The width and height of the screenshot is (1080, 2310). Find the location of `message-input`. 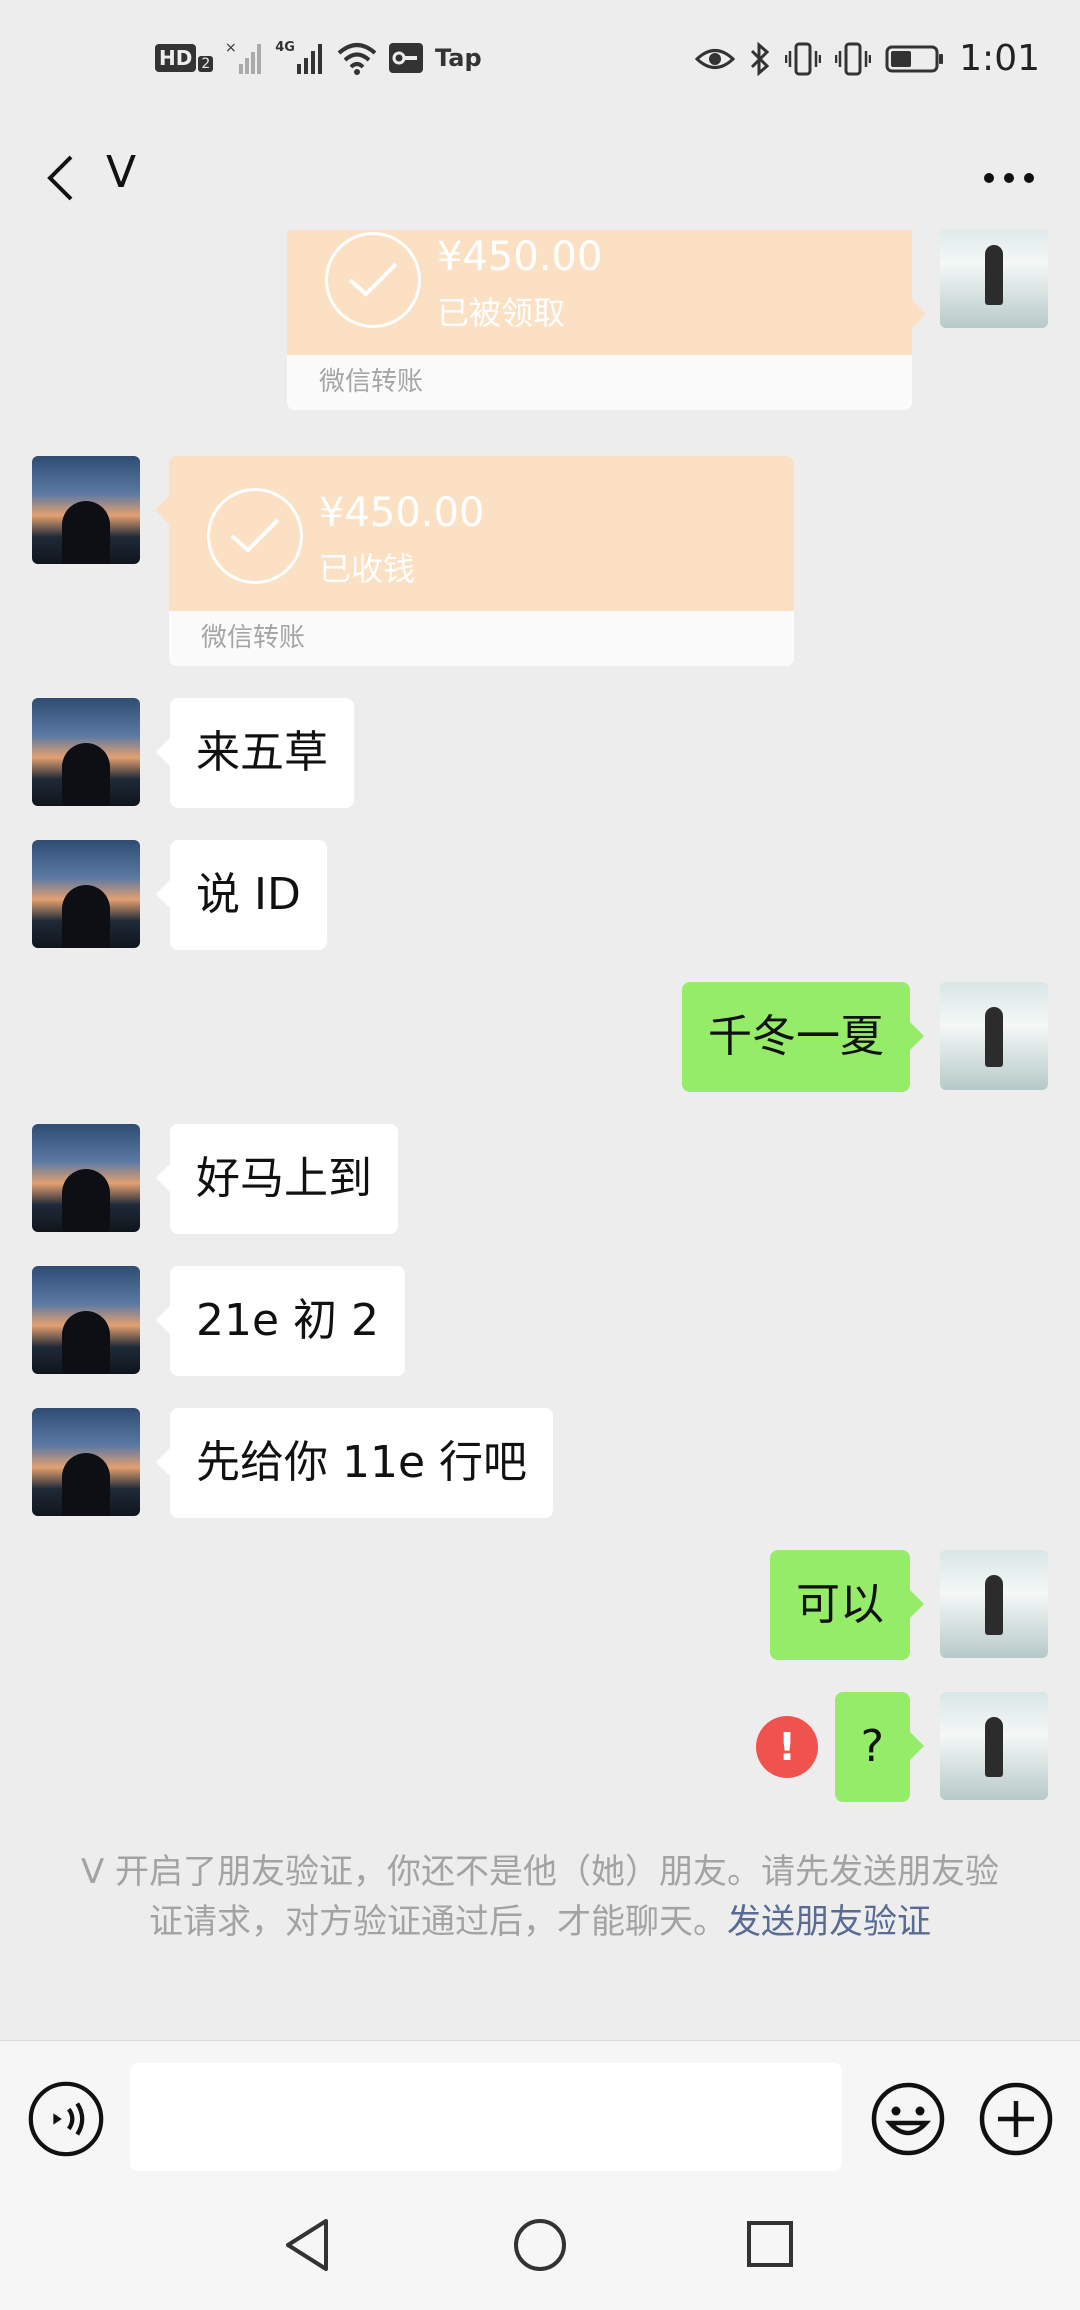

message-input is located at coordinates (486, 2117).